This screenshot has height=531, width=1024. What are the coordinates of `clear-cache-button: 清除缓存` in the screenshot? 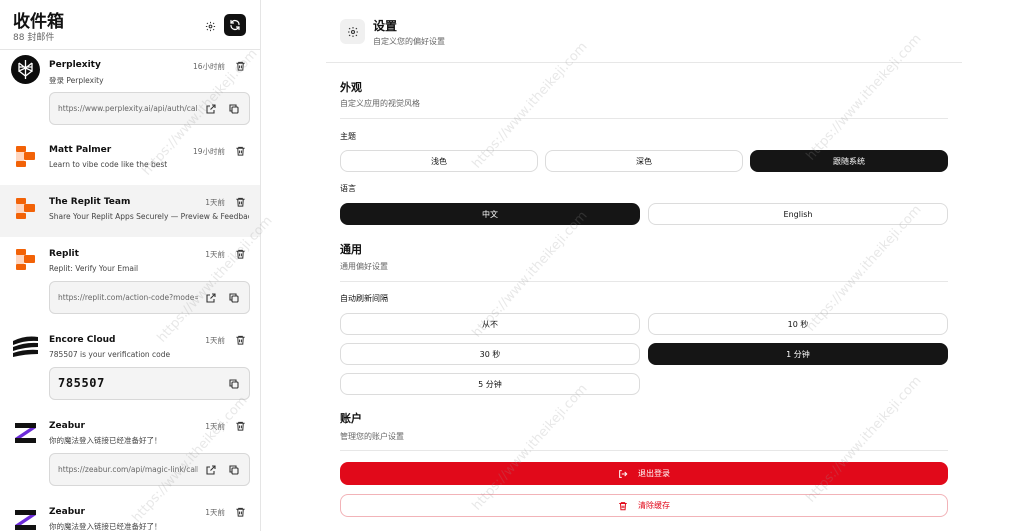 It's located at (644, 505).